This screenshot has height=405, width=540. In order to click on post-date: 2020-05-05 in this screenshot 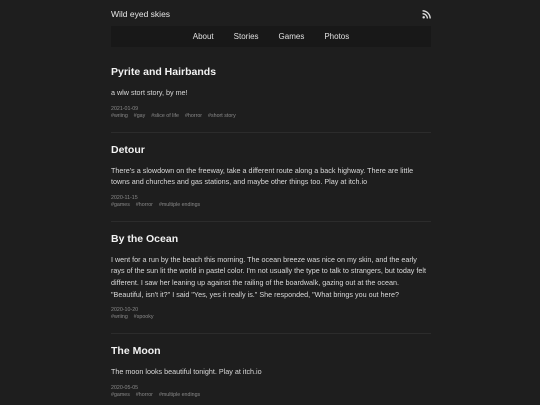, I will do `click(125, 387)`.